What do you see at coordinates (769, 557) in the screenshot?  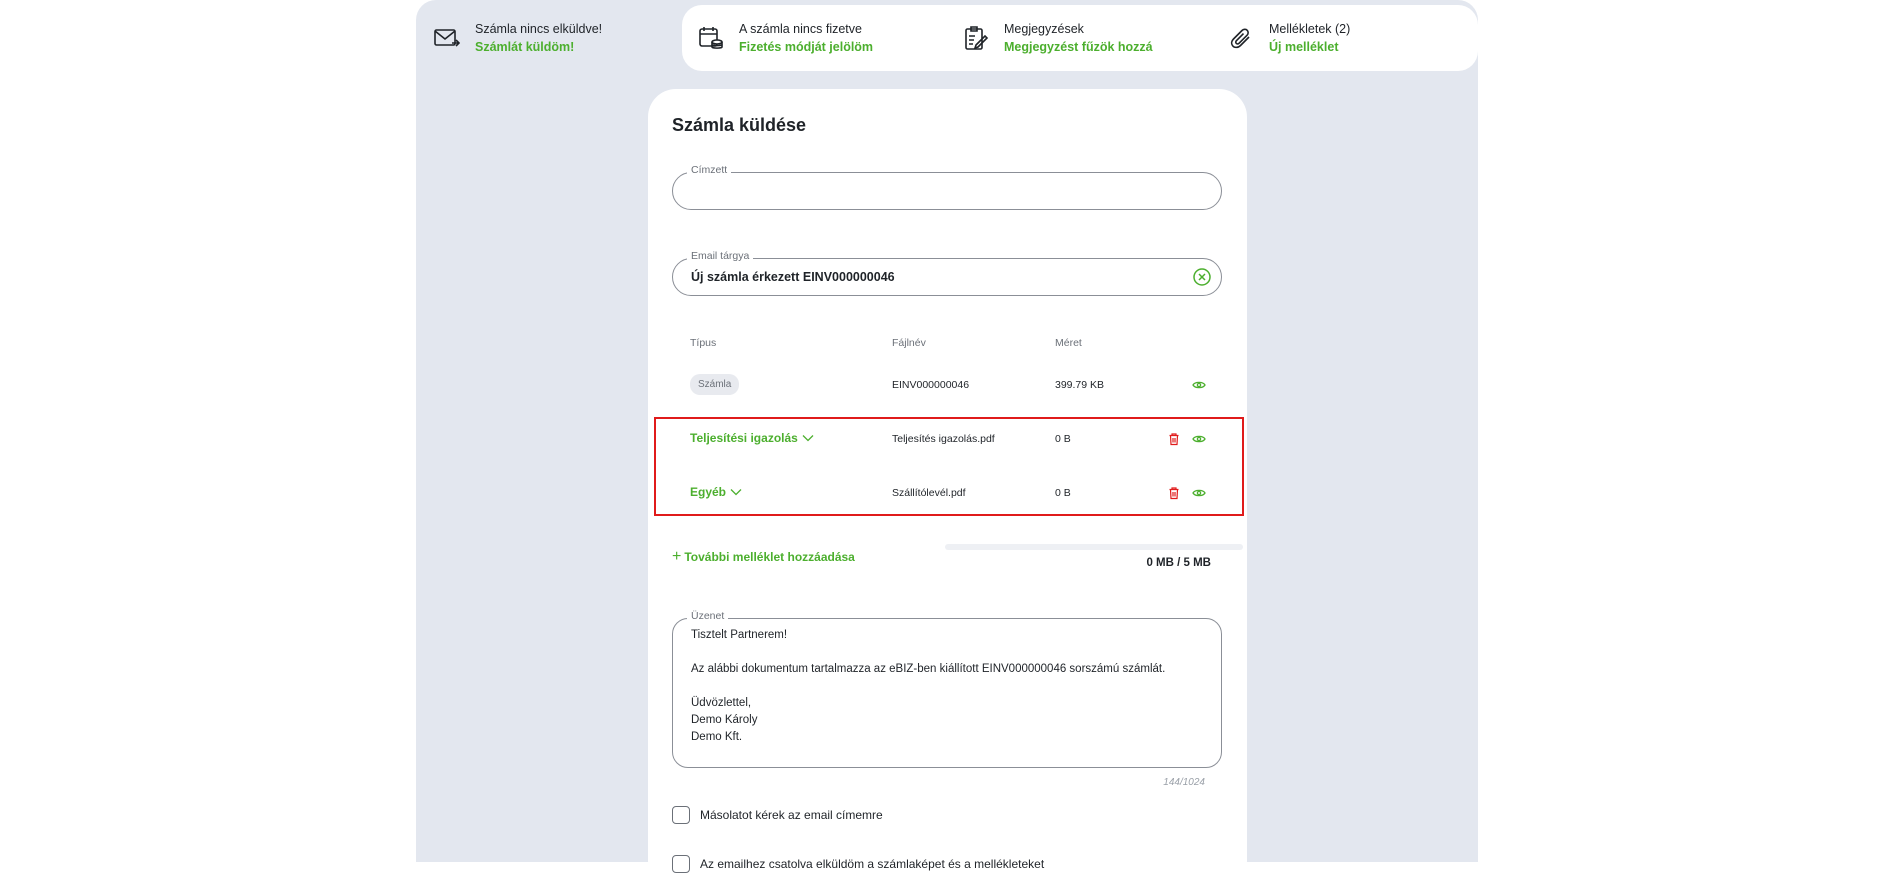 I see `add-attachment-label: További melléklet hozzáadása` at bounding box center [769, 557].